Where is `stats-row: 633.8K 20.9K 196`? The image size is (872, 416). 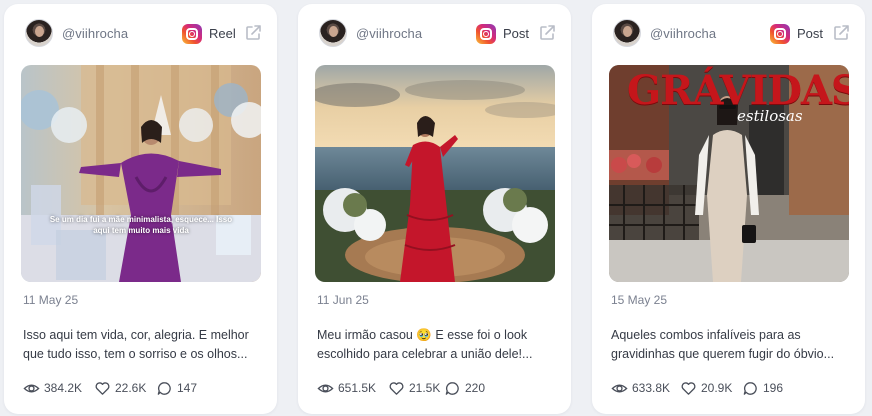
stats-row: 633.8K 20.9K 196 is located at coordinates (733, 388).